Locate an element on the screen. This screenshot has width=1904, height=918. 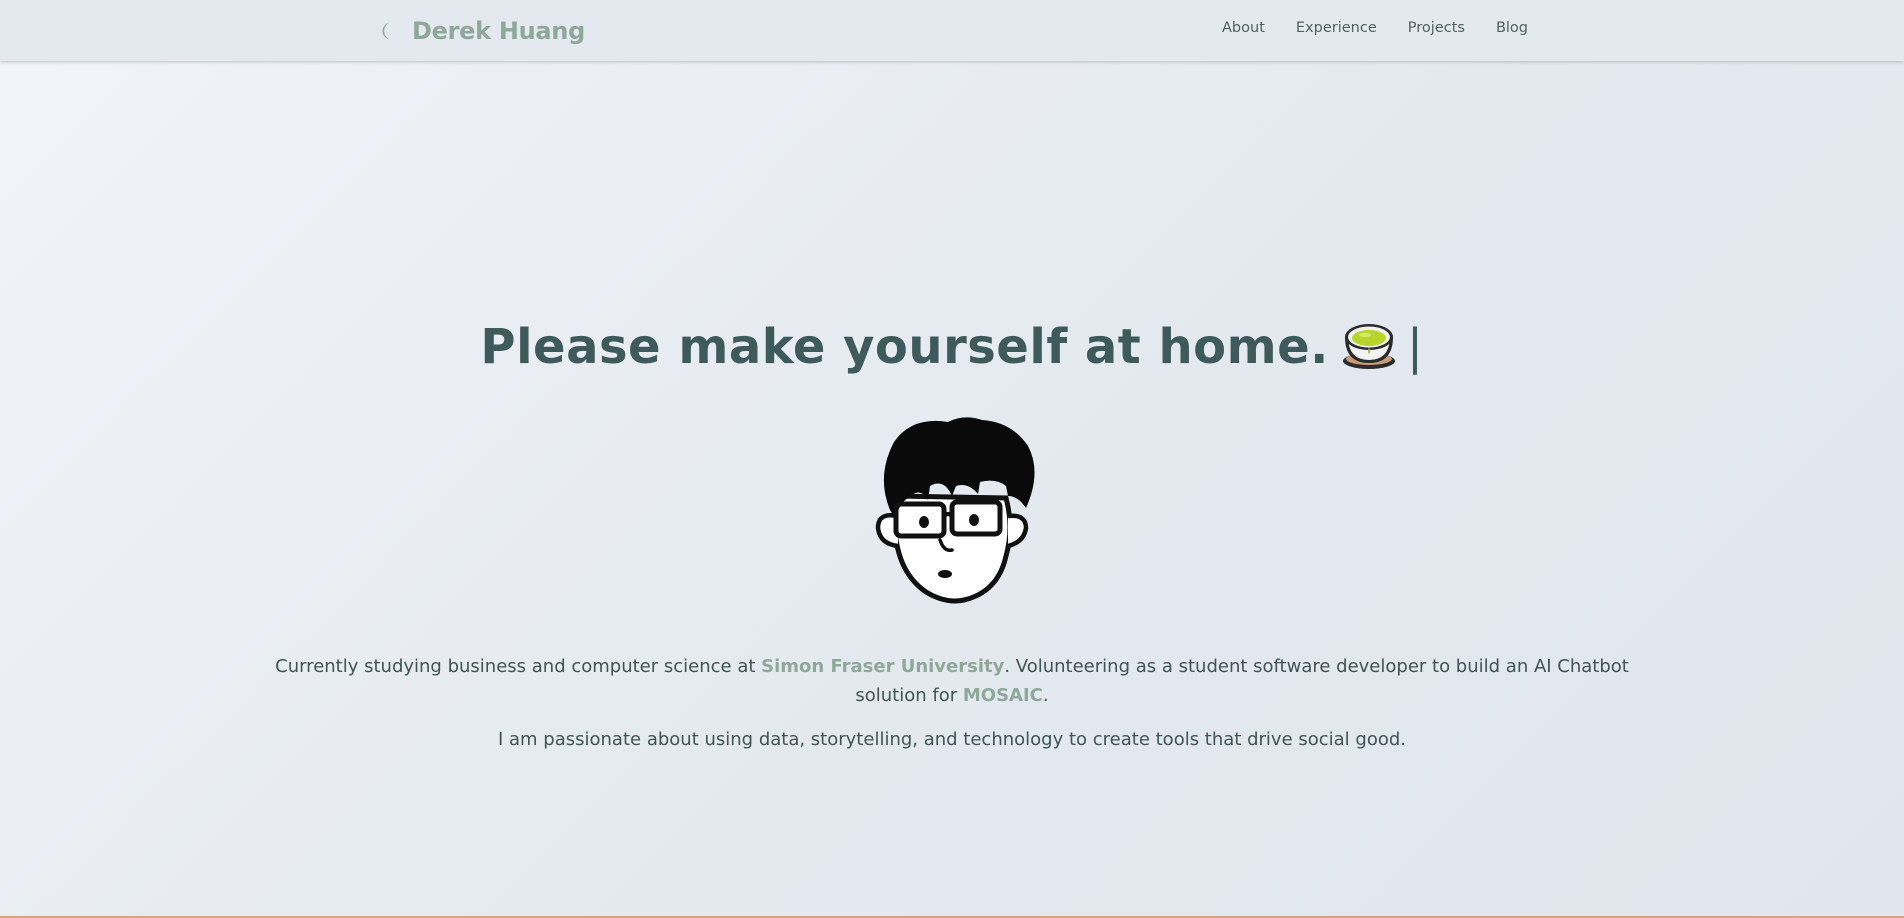
university-link: Simon Fraser University is located at coordinates (882, 666).